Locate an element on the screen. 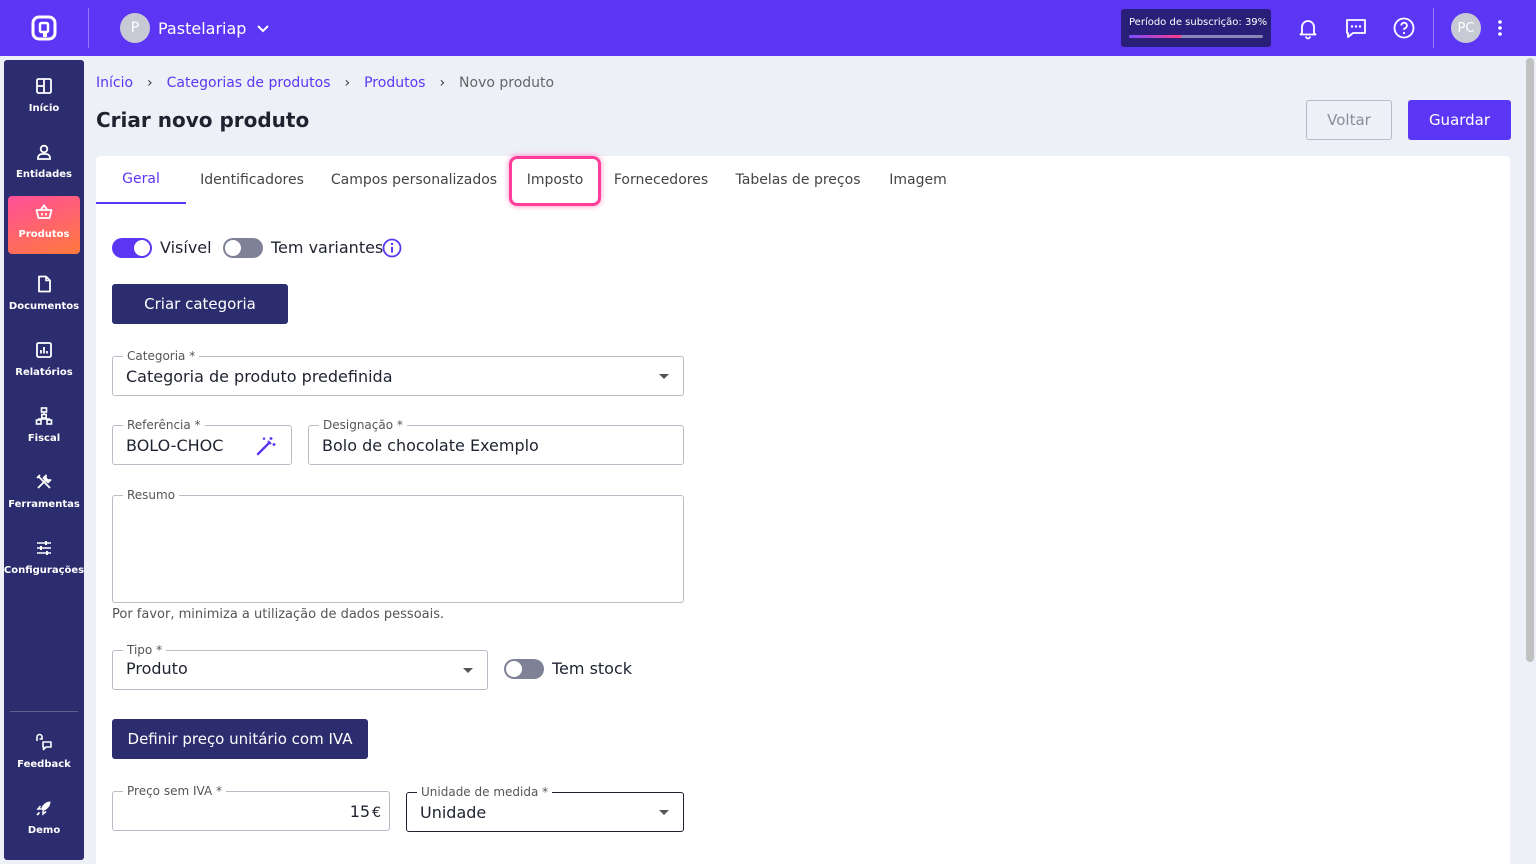 This screenshot has height=864, width=1536. designation-field: Designação * Bolo de chocolate Exemplo is located at coordinates (496, 441).